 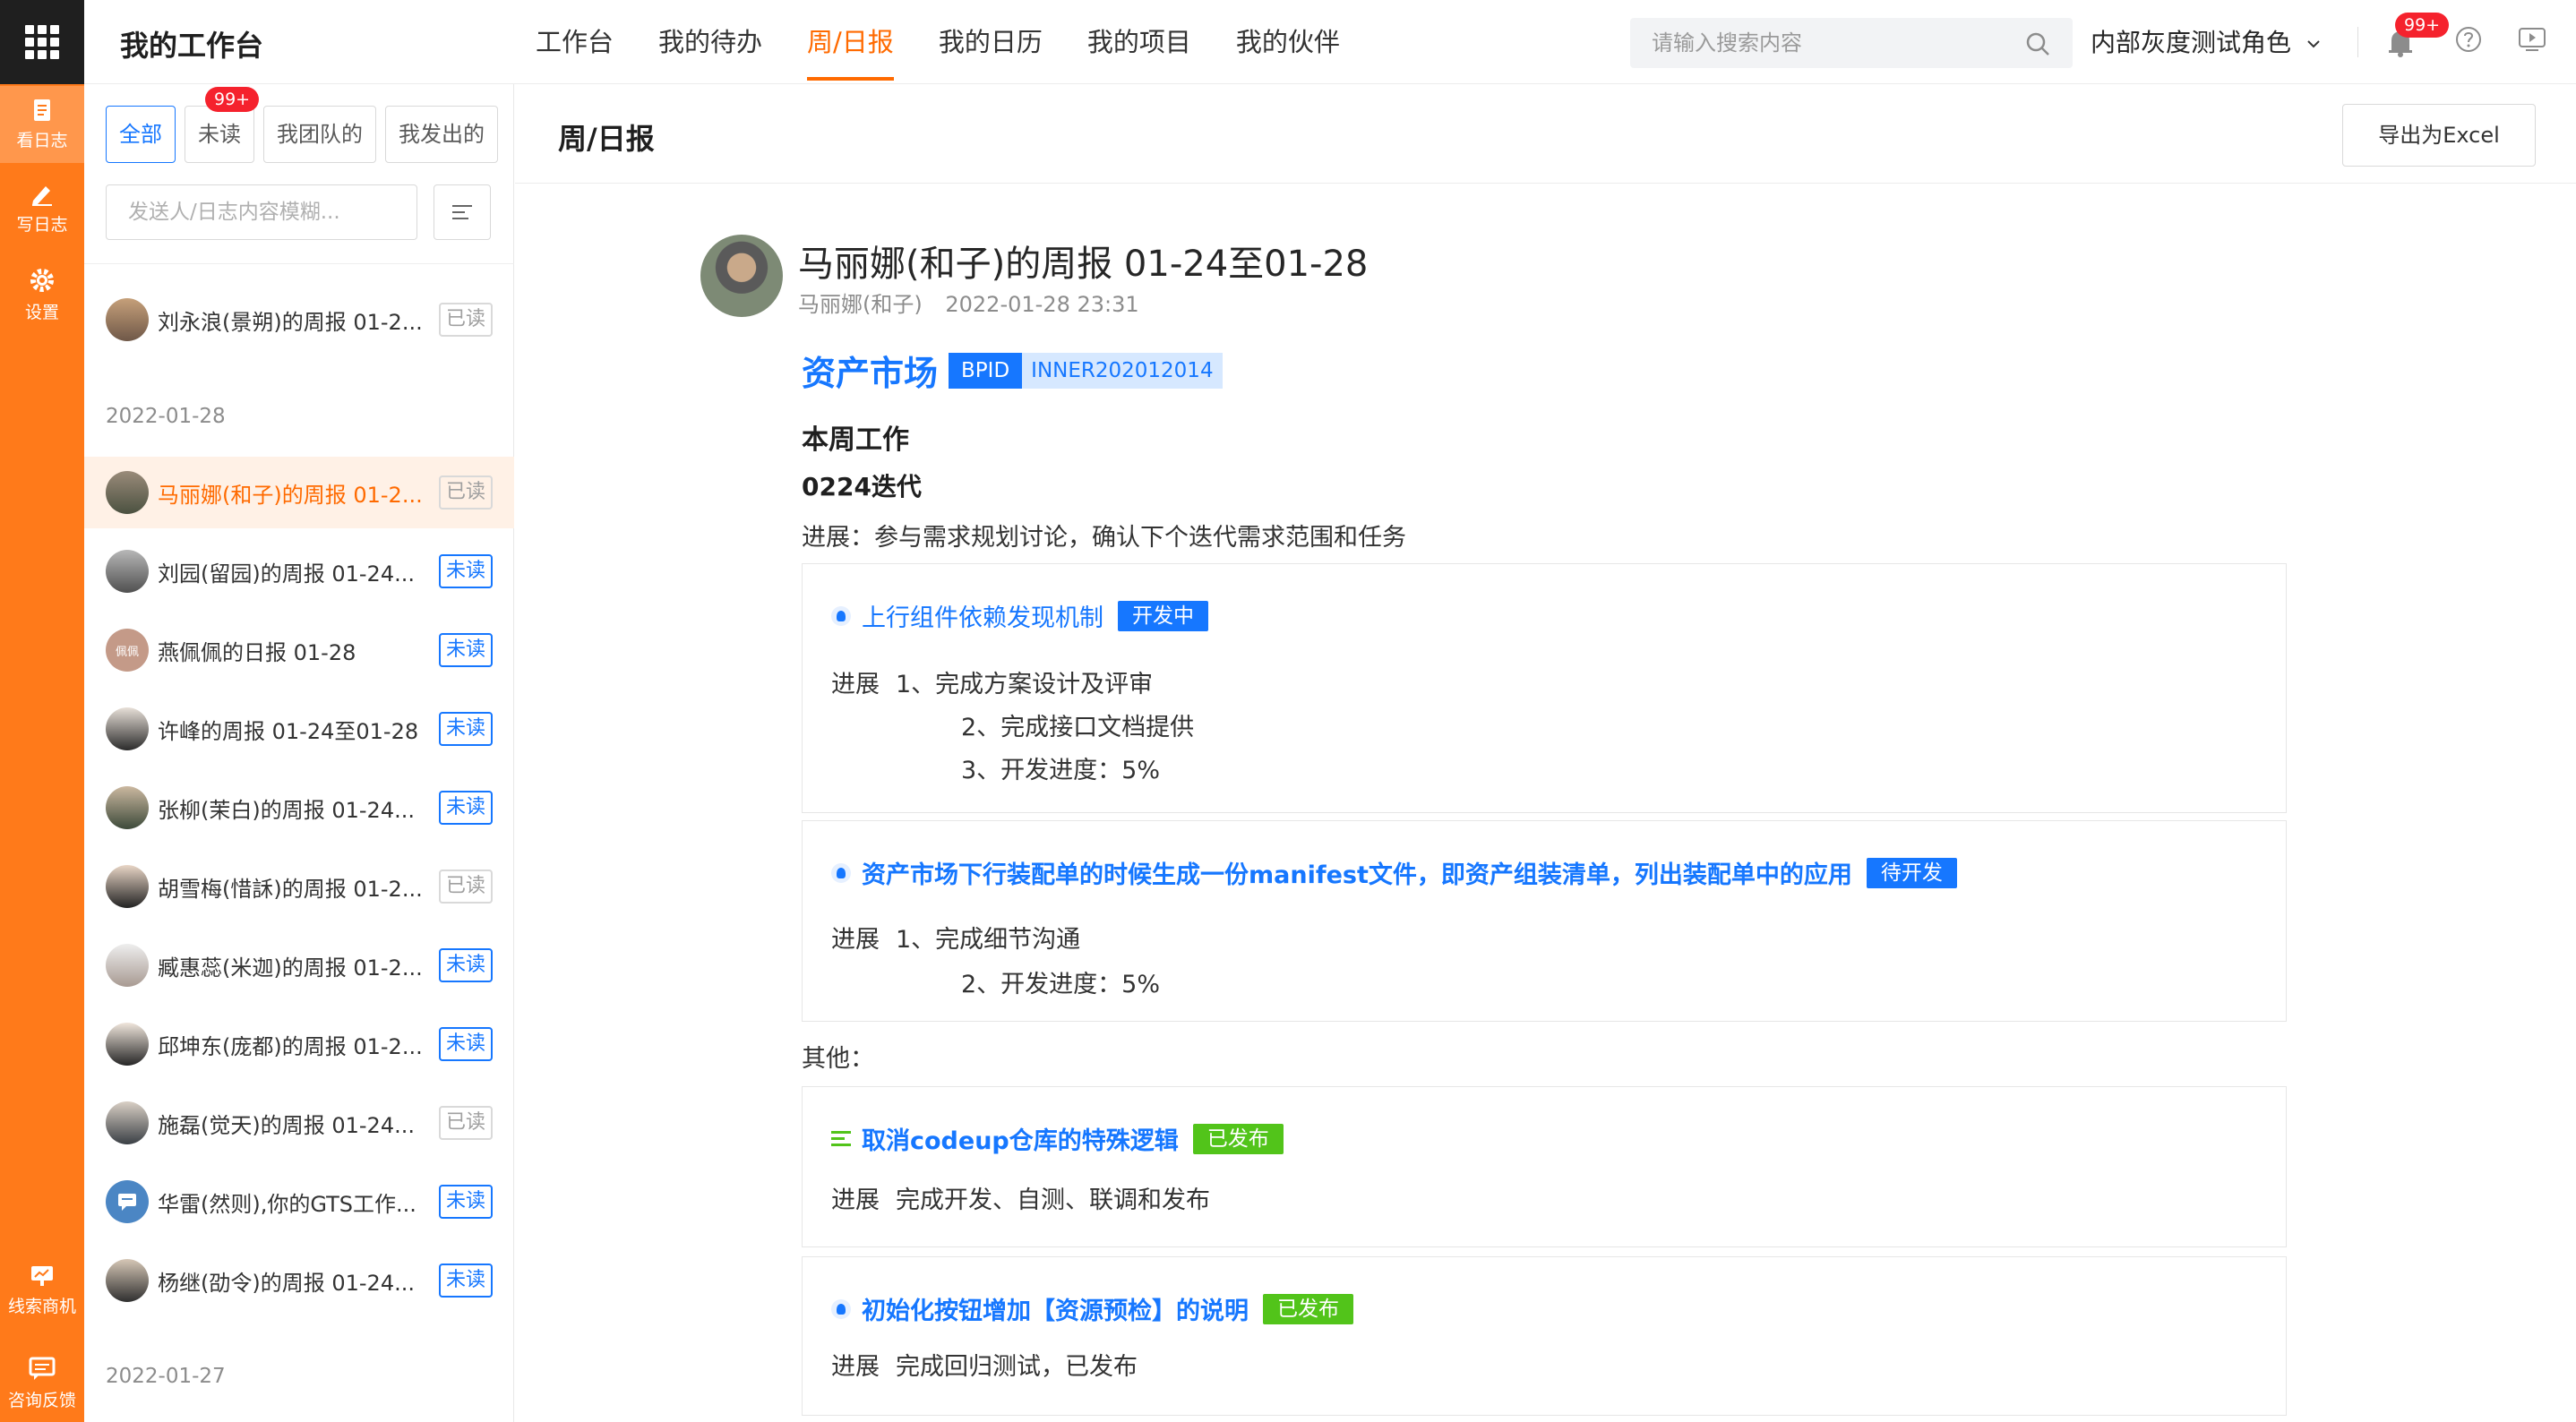 What do you see at coordinates (860, 304) in the screenshot?
I see `report-author: 马丽娜(和子)` at bounding box center [860, 304].